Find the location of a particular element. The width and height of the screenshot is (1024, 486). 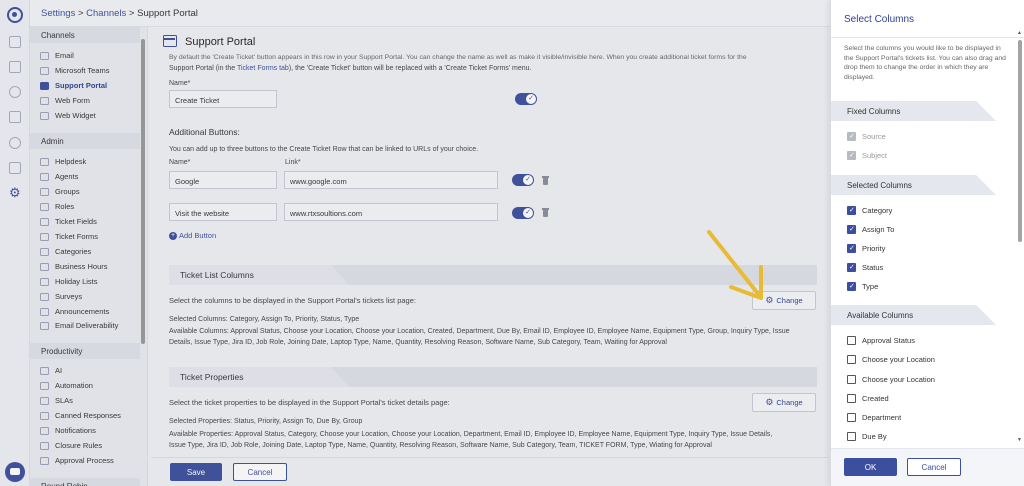

selected-column-checkbox: Assign To is located at coordinates (870, 229).